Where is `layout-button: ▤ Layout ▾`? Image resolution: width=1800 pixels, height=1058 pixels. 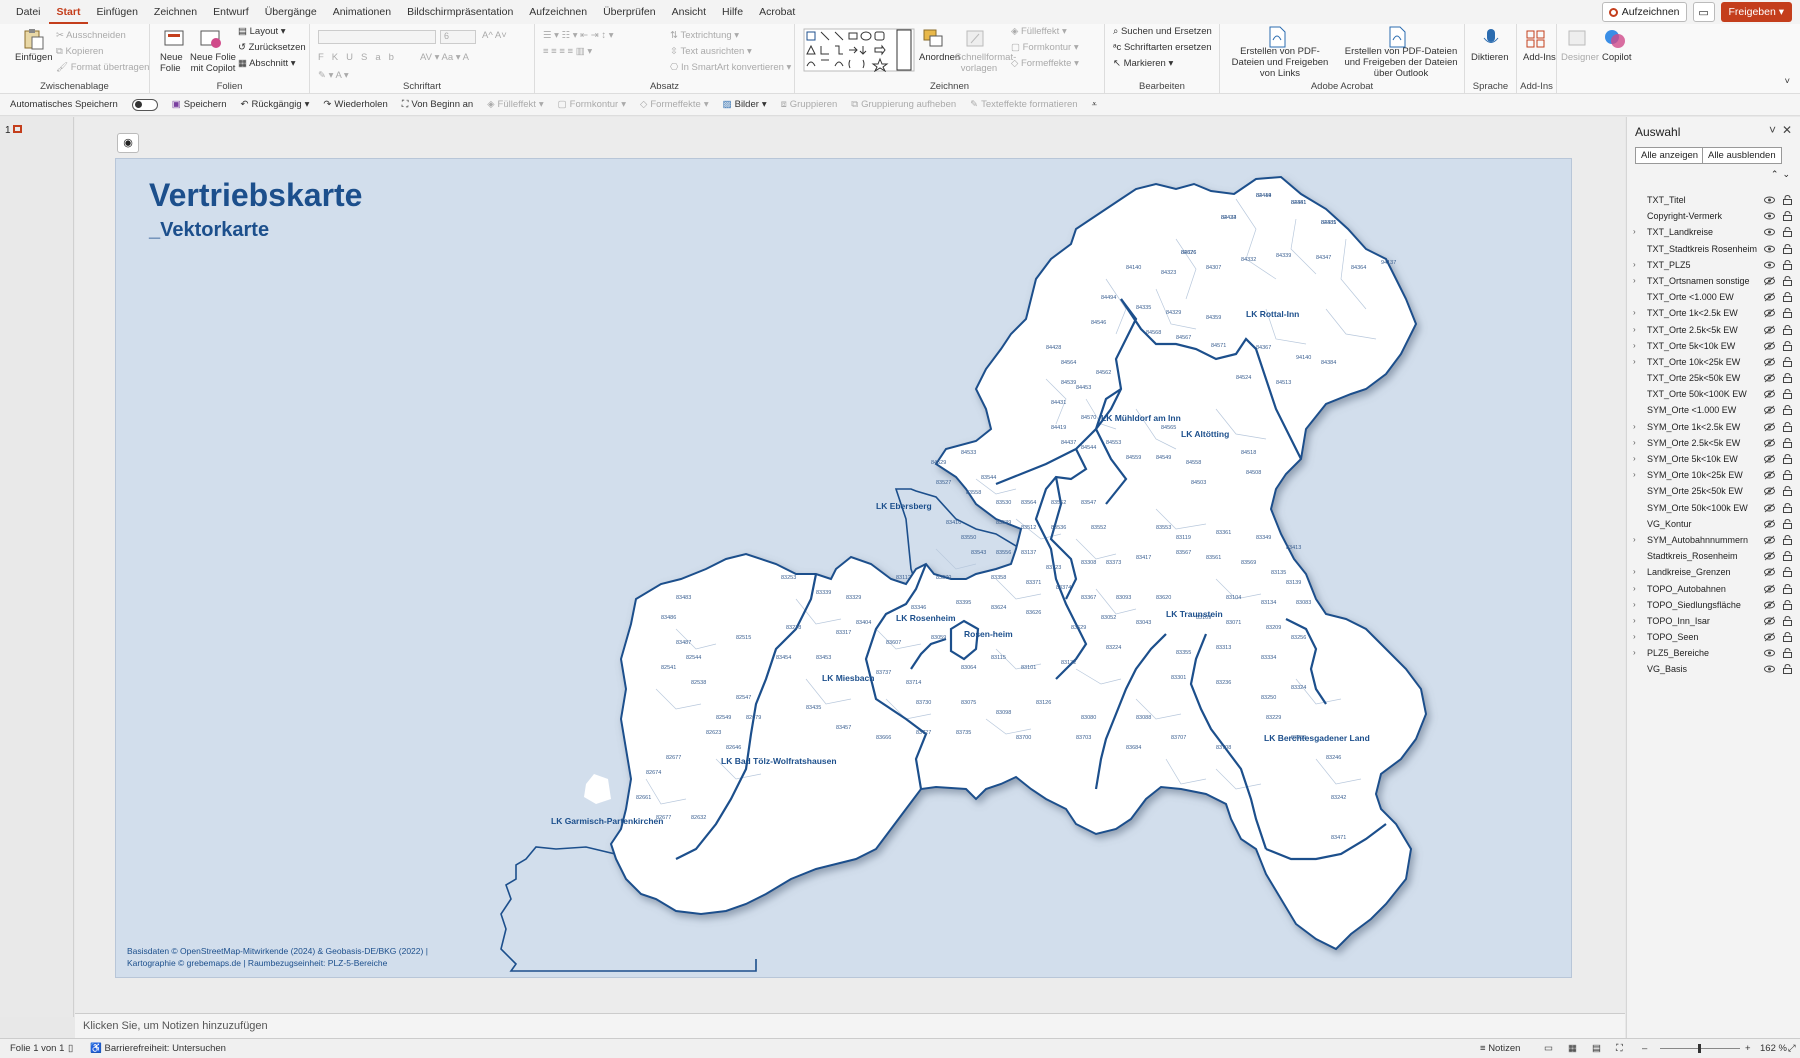 layout-button: ▤ Layout ▾ is located at coordinates (262, 31).